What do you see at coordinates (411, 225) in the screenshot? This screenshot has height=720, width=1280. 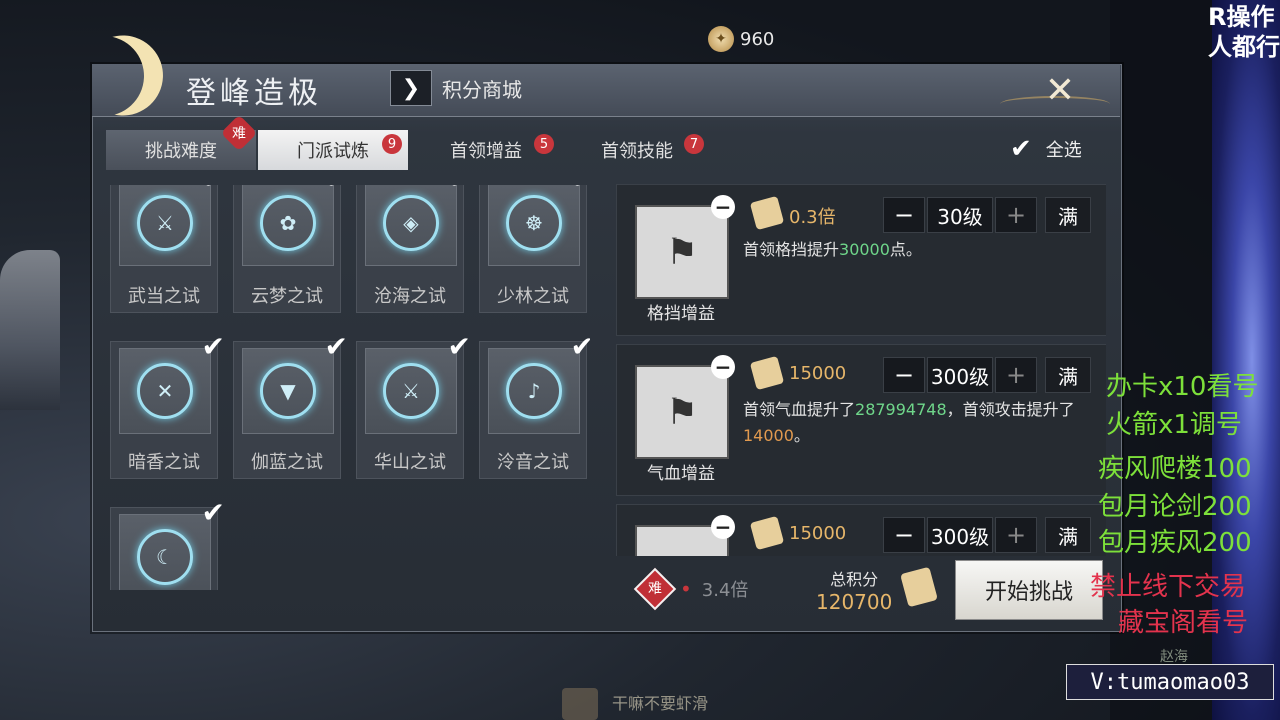 I see `trial-icon: ◈` at bounding box center [411, 225].